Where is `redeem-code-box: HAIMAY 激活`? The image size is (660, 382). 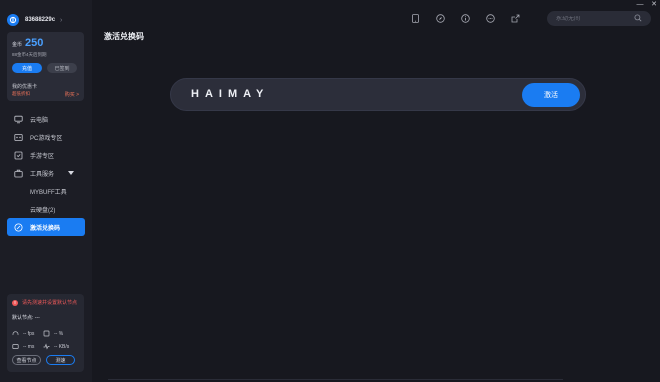 redeem-code-box: HAIMAY 激活 is located at coordinates (378, 94).